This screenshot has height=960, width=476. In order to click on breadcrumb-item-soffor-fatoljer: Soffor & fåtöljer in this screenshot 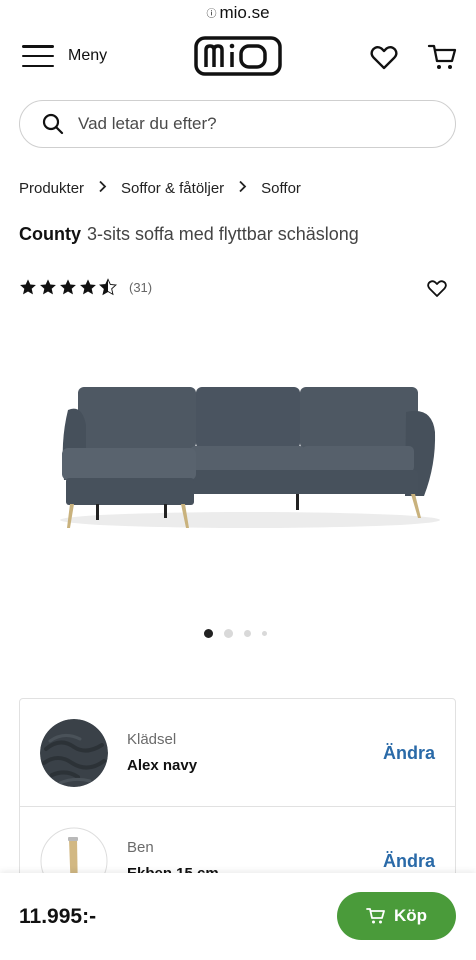, I will do `click(172, 188)`.